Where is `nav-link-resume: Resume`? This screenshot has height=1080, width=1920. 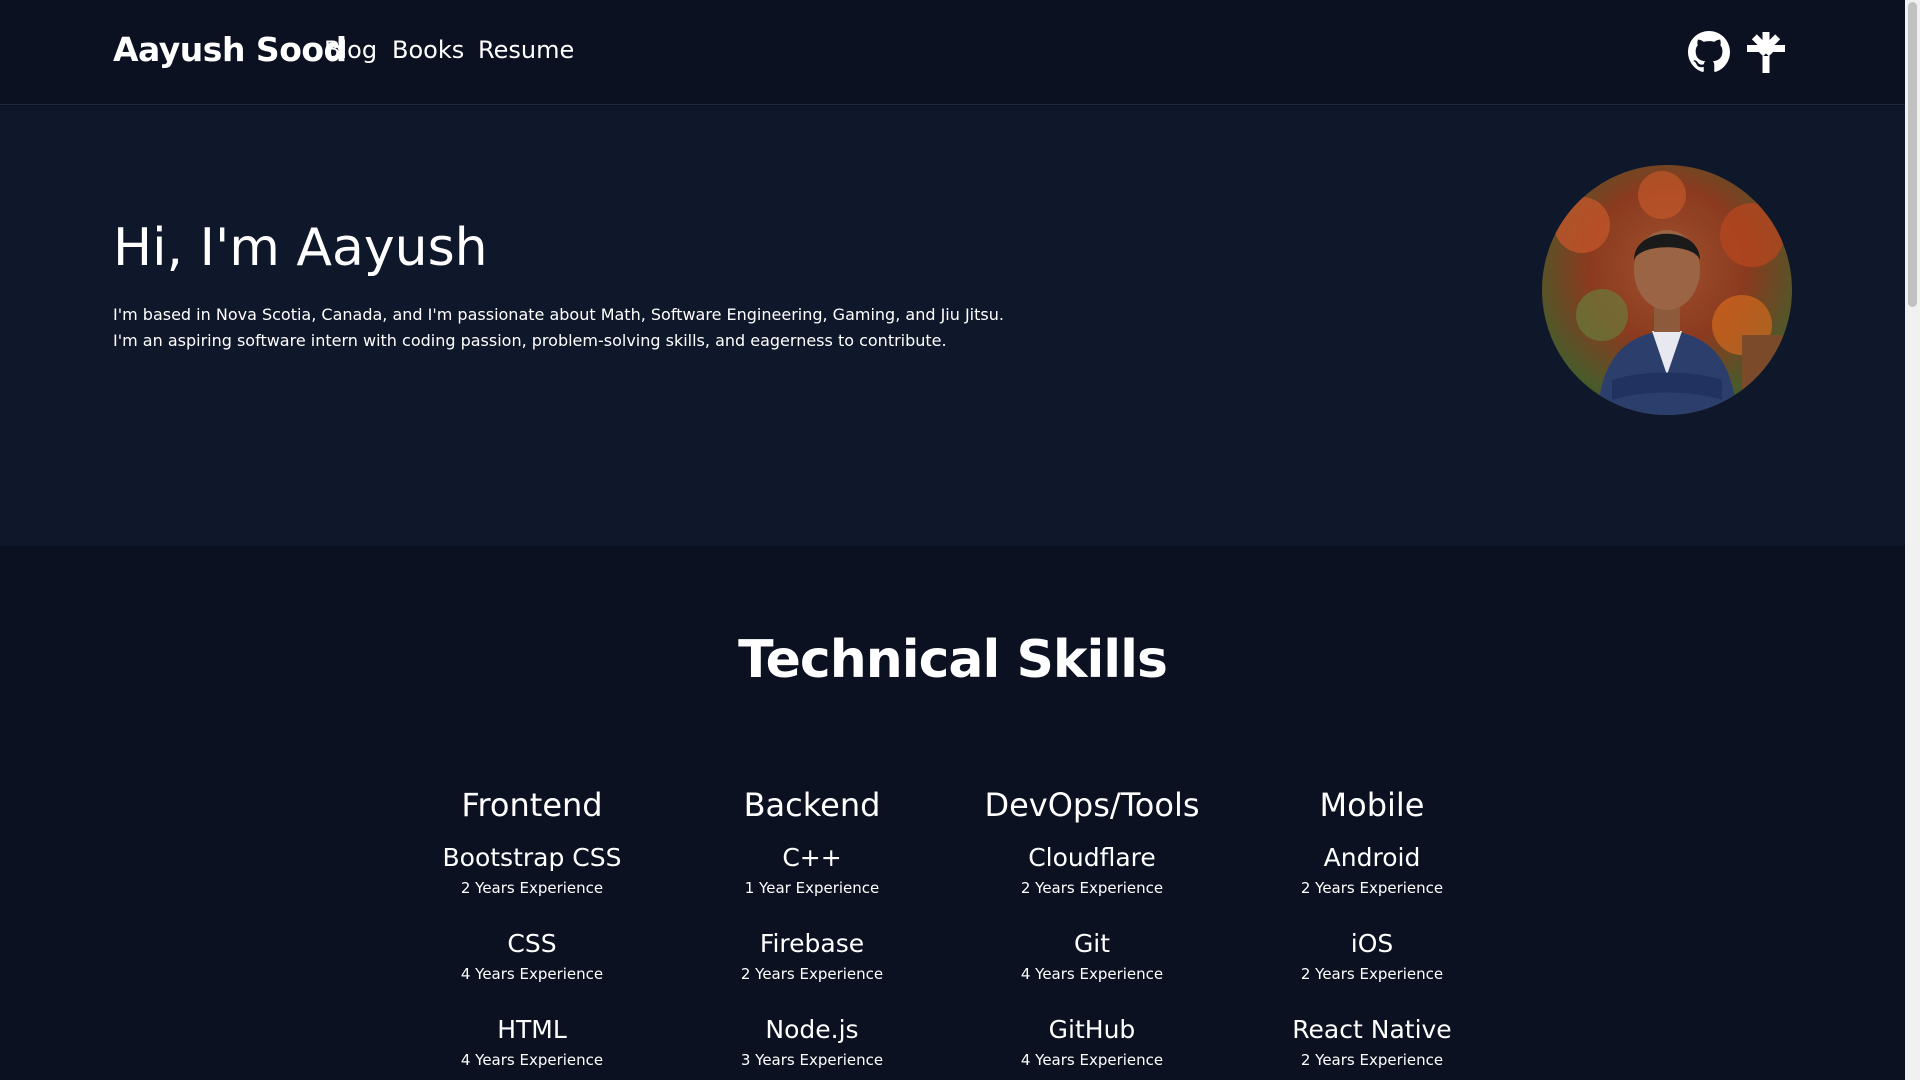 nav-link-resume: Resume is located at coordinates (526, 50).